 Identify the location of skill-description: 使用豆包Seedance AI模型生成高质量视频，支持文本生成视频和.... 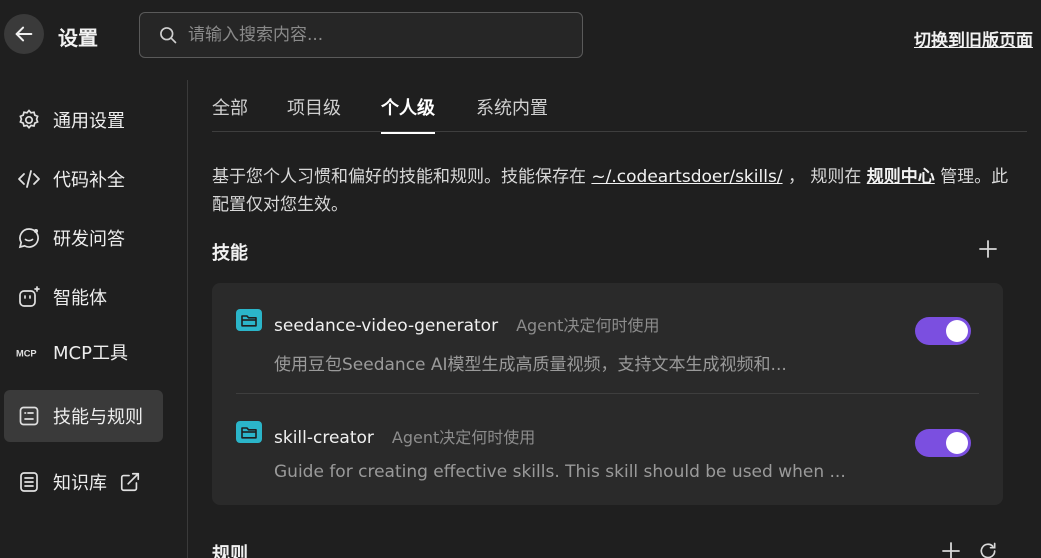
(530, 365).